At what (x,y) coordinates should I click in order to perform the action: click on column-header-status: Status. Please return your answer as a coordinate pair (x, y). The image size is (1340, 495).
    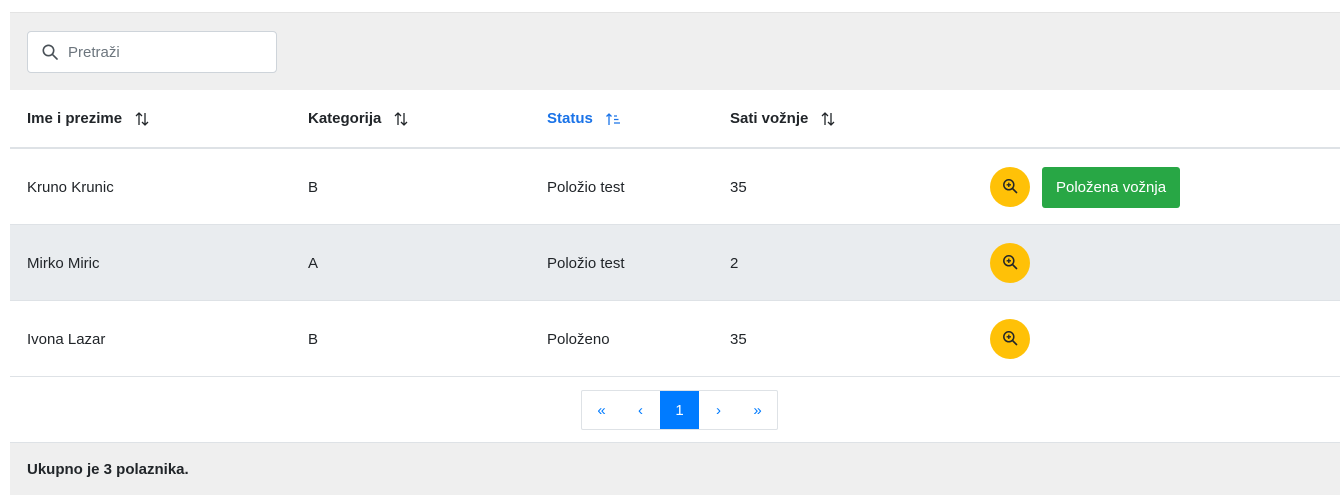
    Looking at the image, I should click on (584, 118).